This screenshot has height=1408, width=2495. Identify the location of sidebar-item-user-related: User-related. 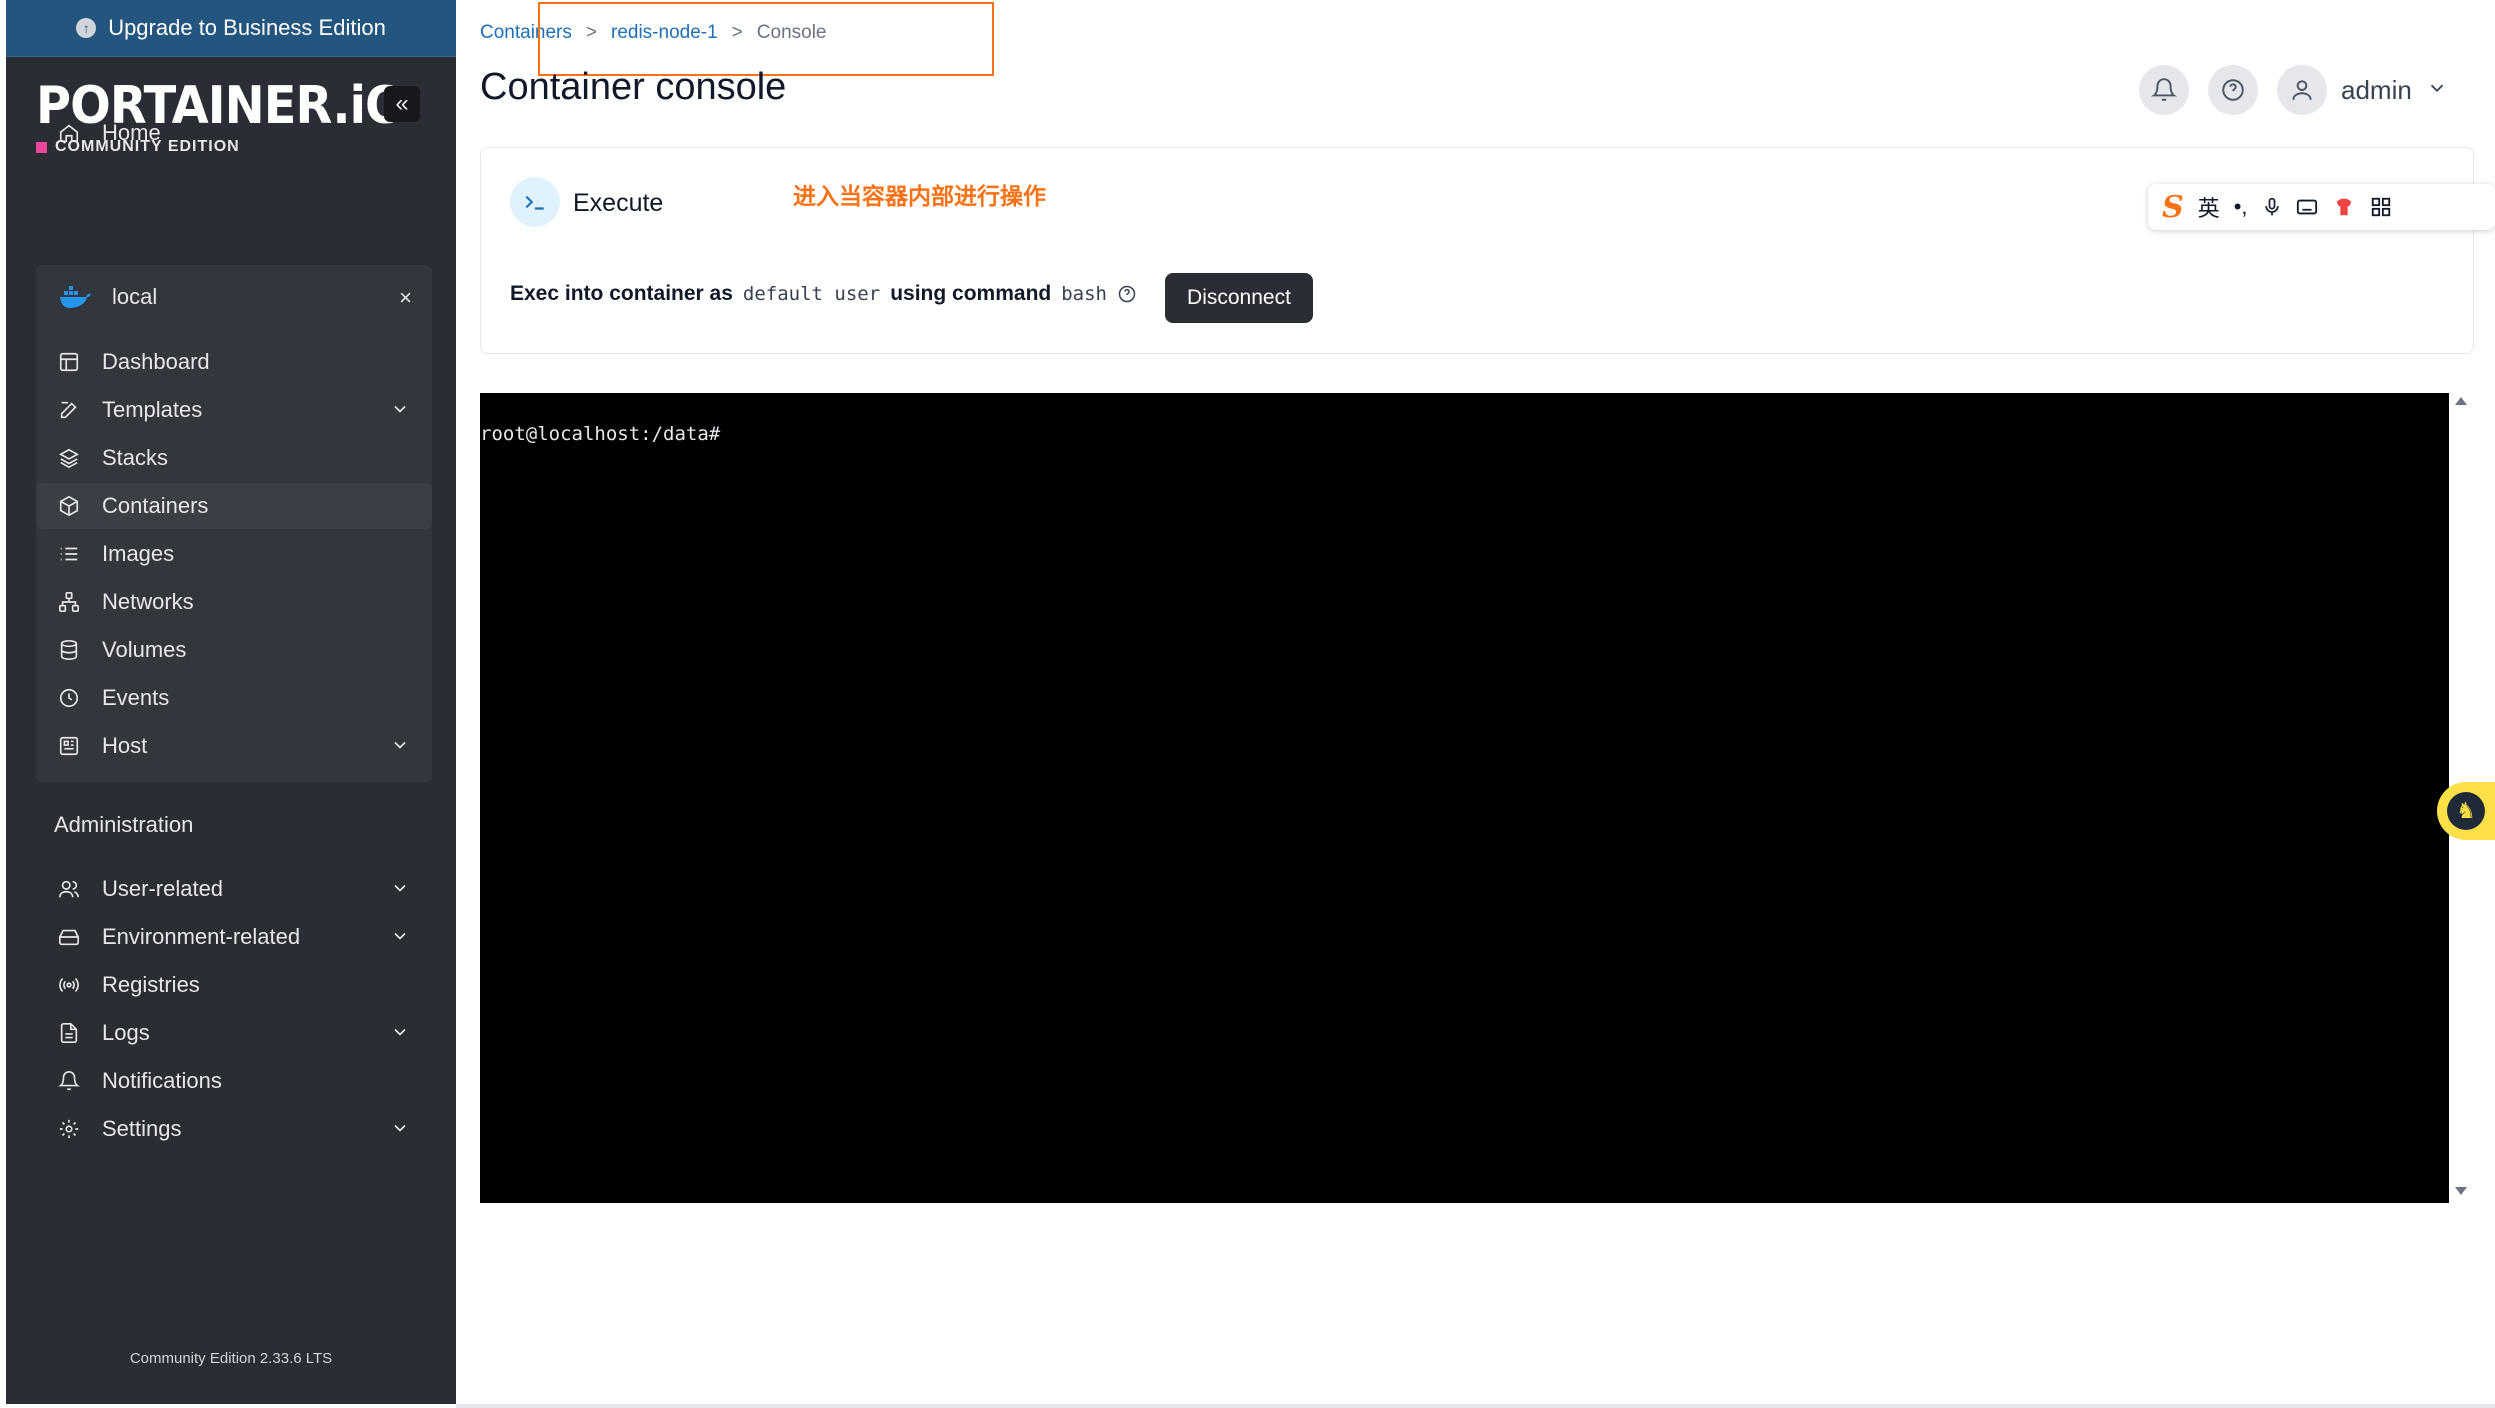
(234, 889).